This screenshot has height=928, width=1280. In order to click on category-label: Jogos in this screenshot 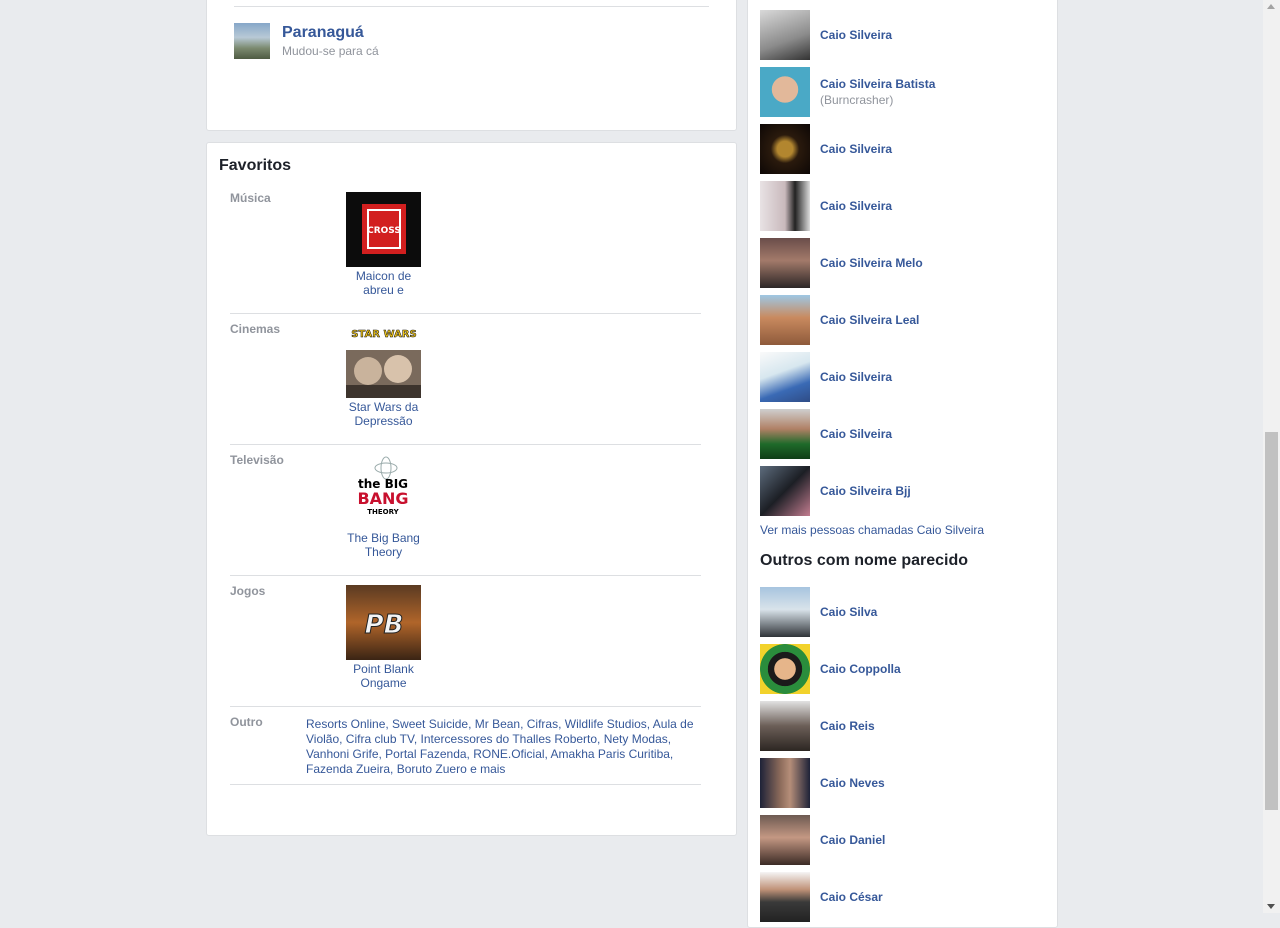, I will do `click(248, 591)`.